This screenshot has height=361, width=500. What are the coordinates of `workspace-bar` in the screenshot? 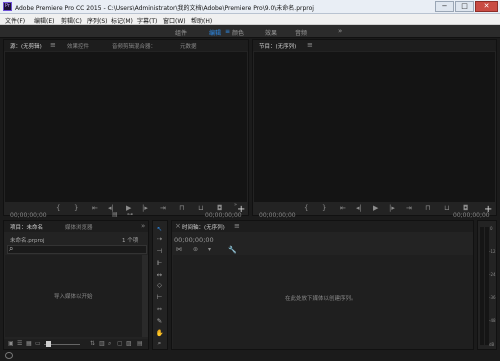 It's located at (250, 31).